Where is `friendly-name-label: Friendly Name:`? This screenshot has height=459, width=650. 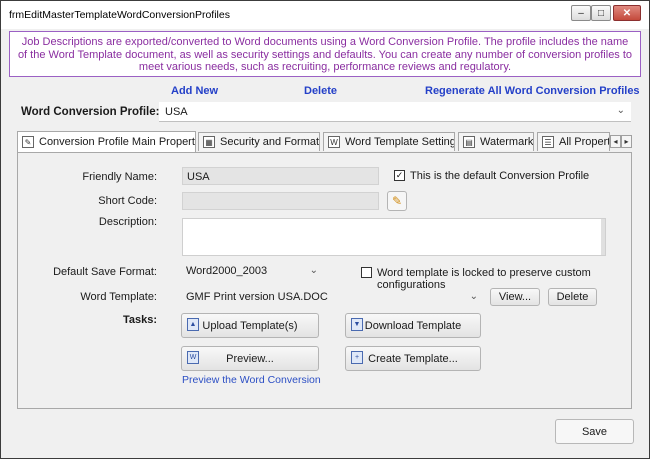 friendly-name-label: Friendly Name: is located at coordinates (119, 177).